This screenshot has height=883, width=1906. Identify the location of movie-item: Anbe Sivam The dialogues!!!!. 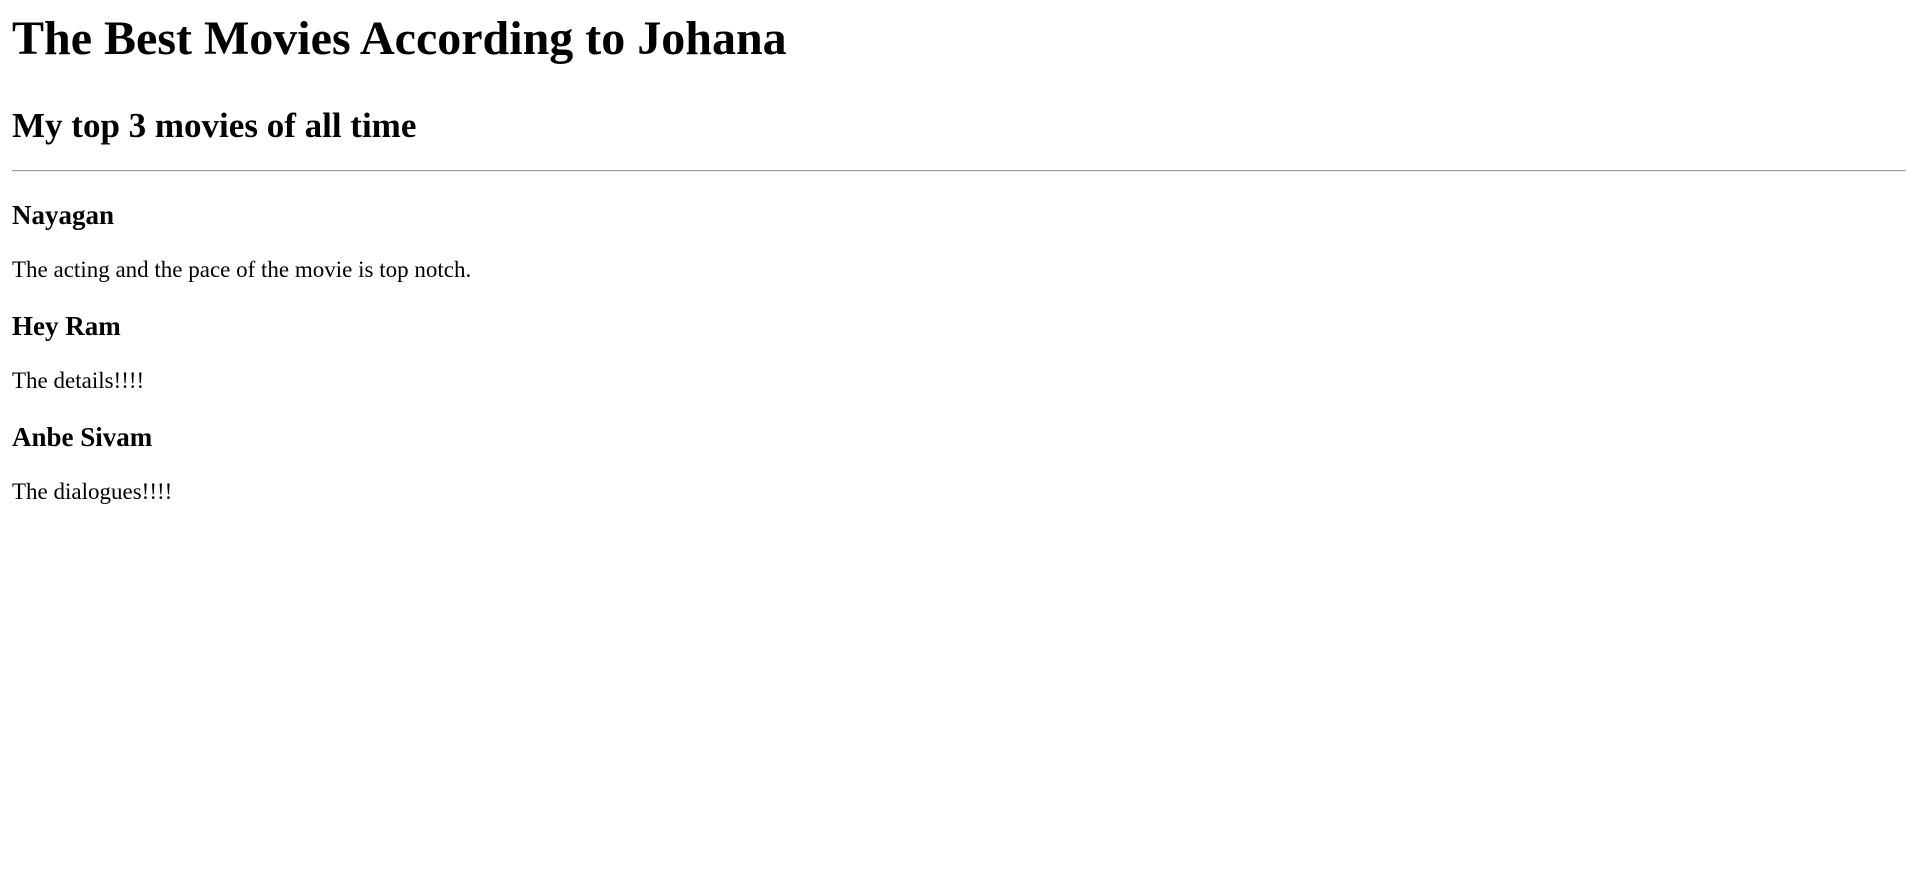
(952, 463).